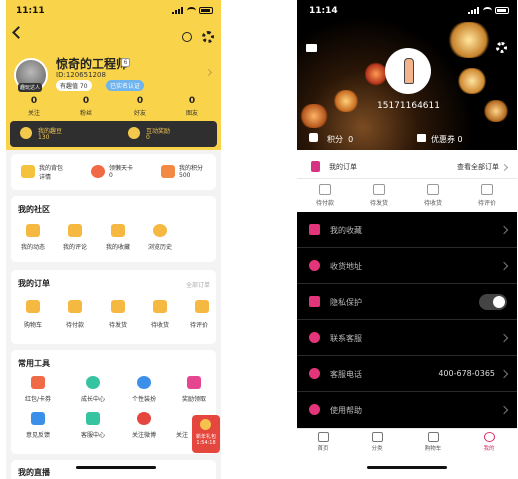 This screenshot has width=518, height=479. I want to click on user-name: 惊奇的工程师, so click(92, 64).